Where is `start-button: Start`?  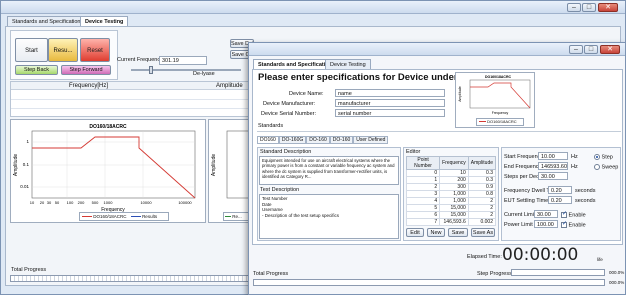
start-button: Start is located at coordinates (31, 50).